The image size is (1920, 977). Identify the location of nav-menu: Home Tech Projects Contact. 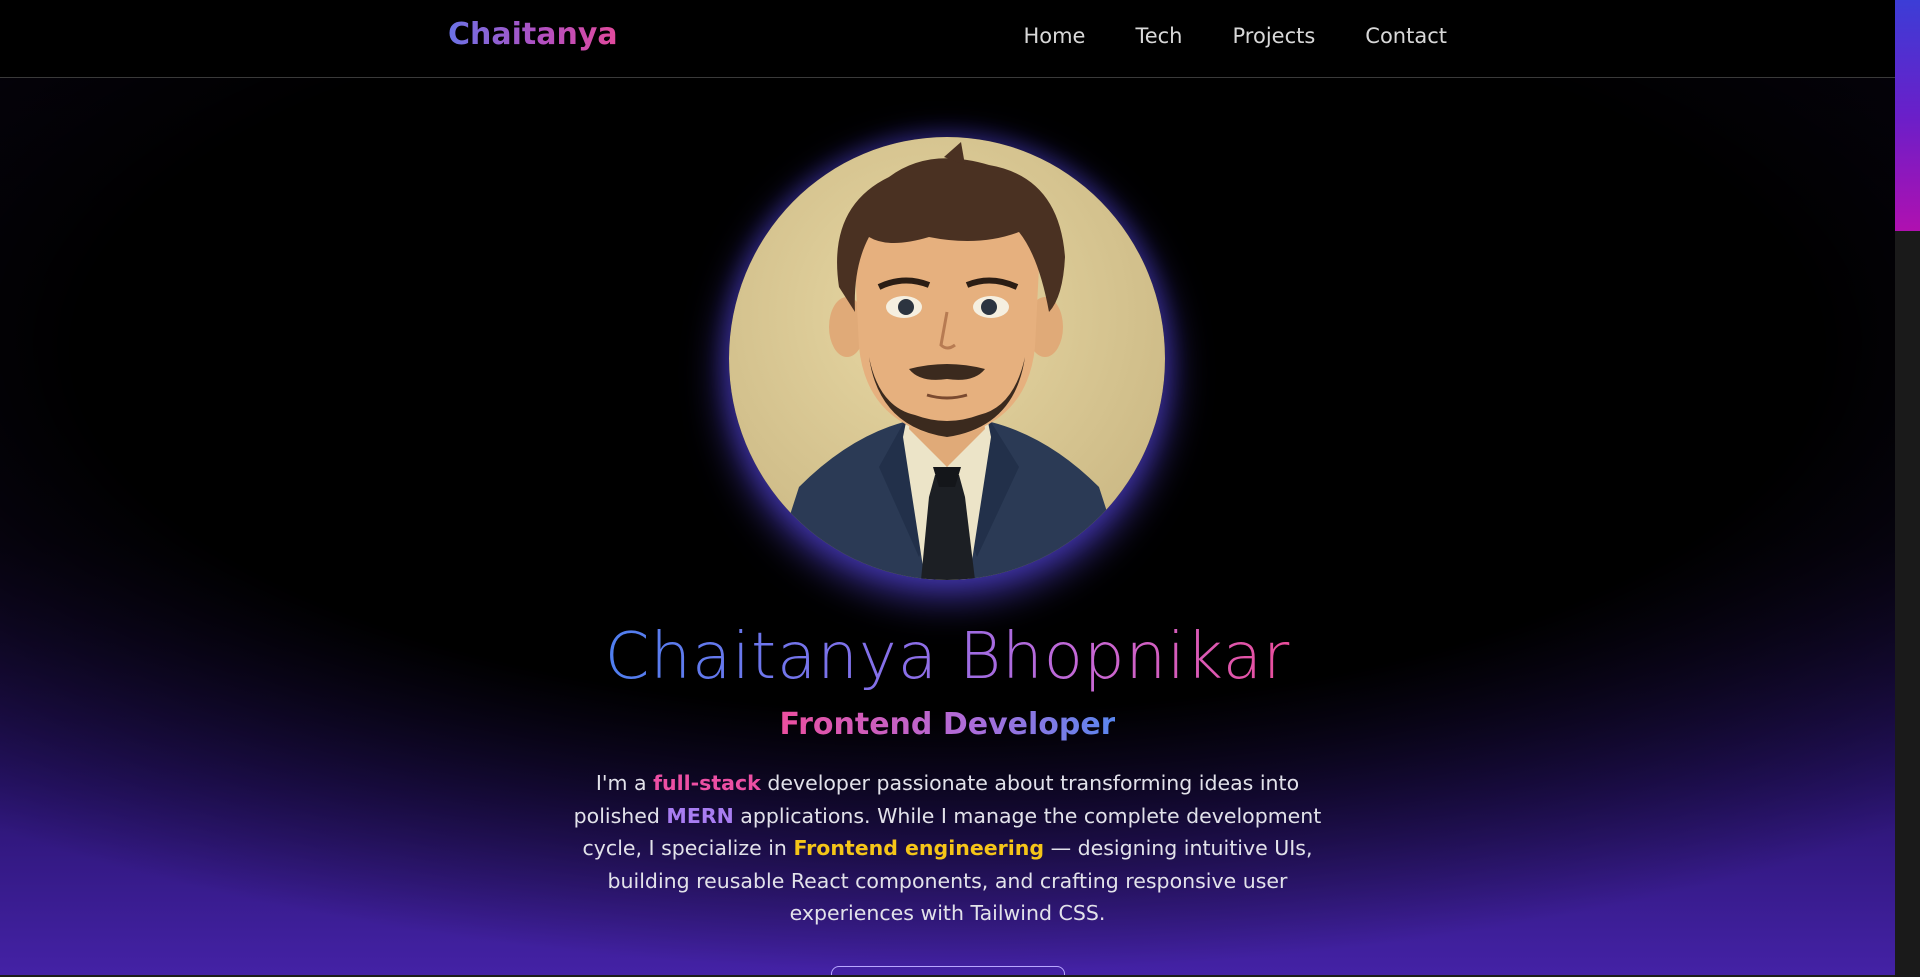
(1210, 36).